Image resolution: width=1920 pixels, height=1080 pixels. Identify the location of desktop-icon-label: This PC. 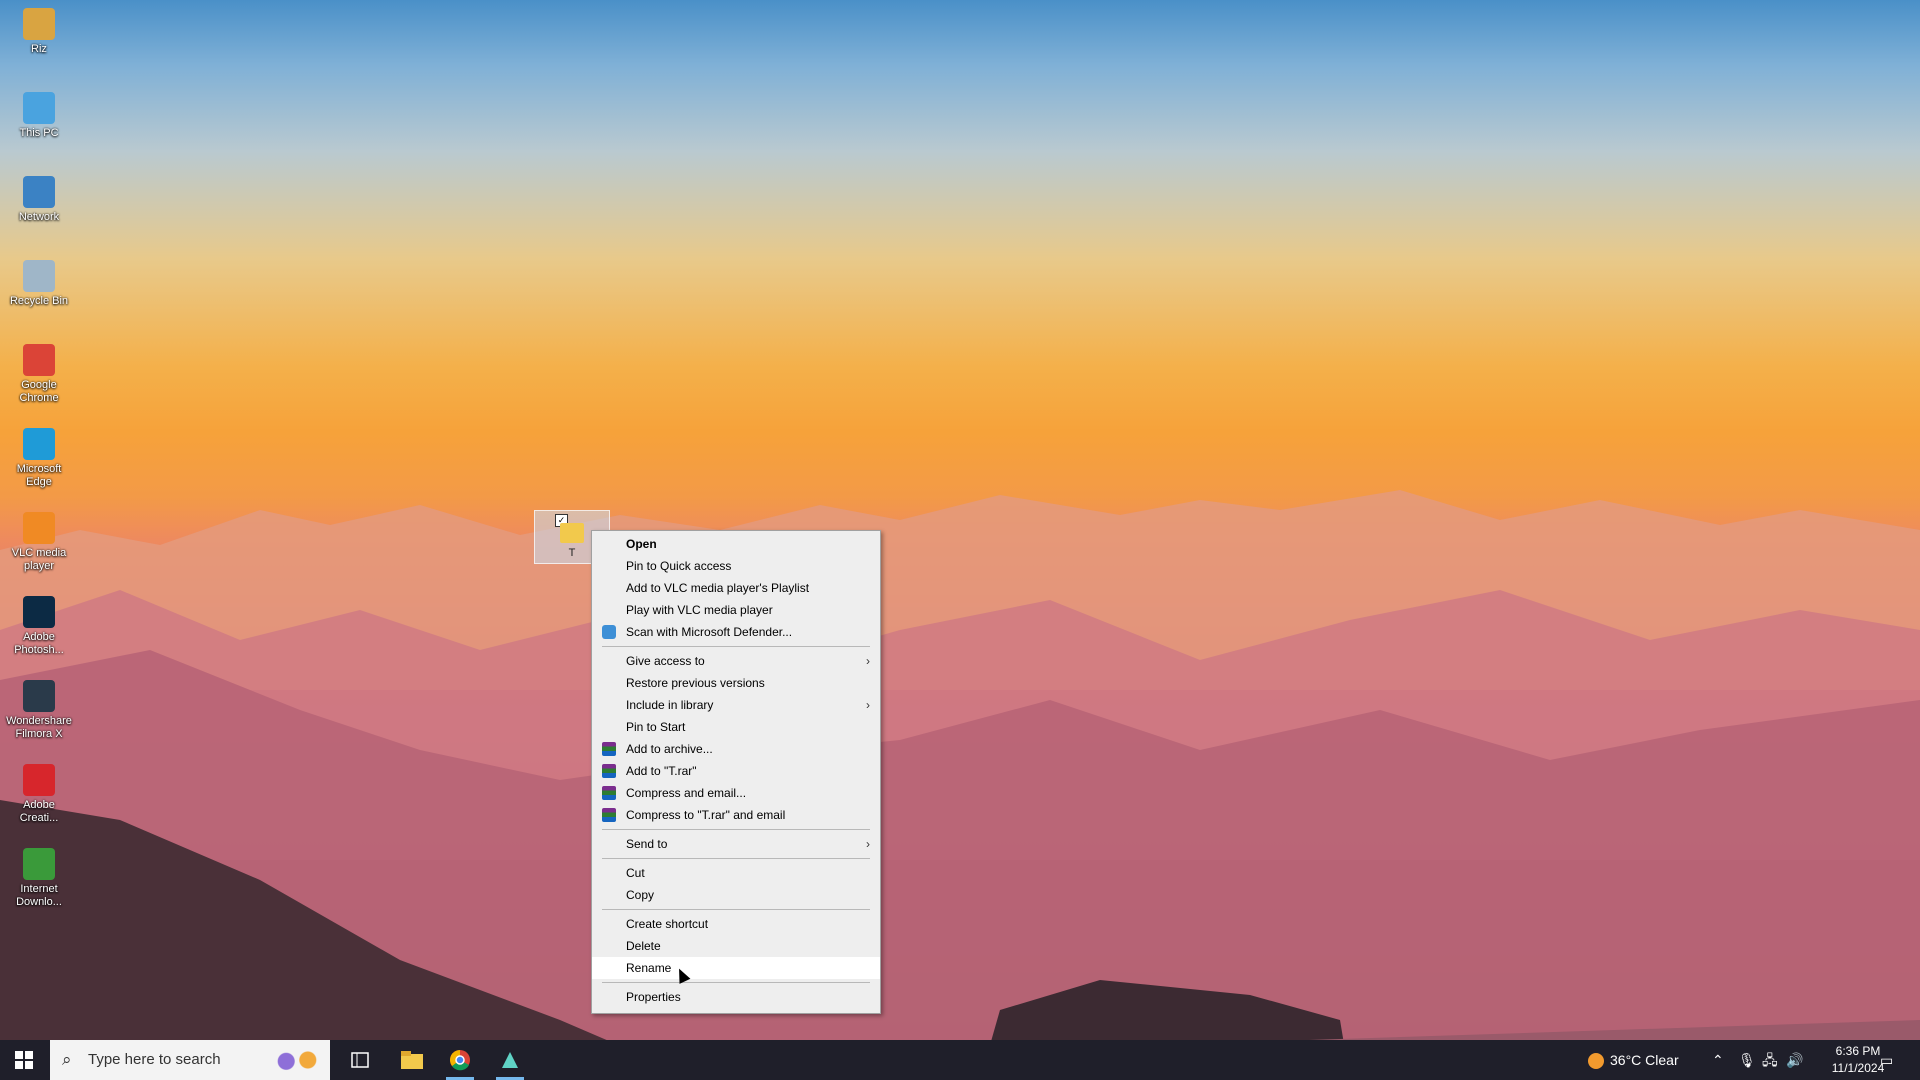
(39, 133).